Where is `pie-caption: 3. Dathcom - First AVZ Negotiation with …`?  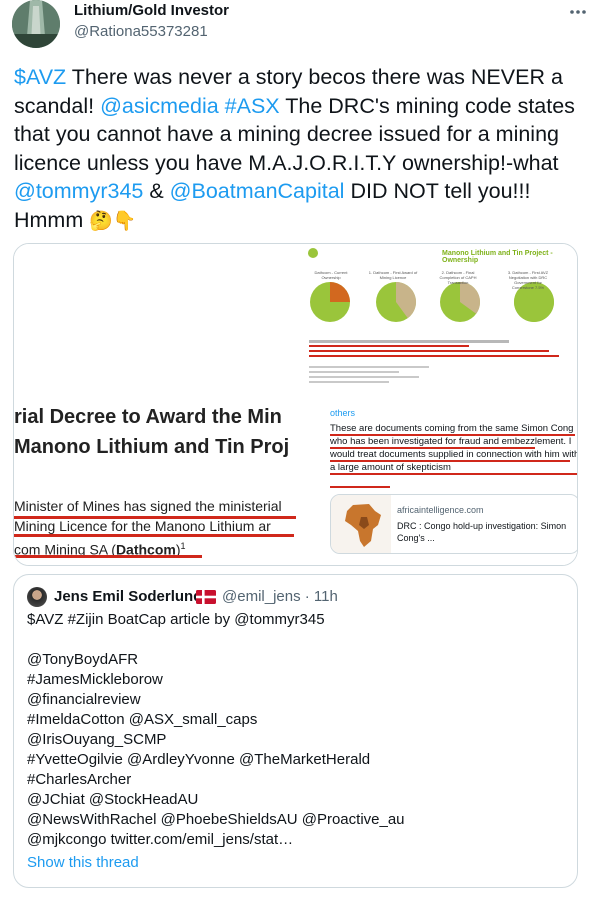
pie-caption: 3. Dathcom - First AVZ Negotiation with … is located at coordinates (528, 280).